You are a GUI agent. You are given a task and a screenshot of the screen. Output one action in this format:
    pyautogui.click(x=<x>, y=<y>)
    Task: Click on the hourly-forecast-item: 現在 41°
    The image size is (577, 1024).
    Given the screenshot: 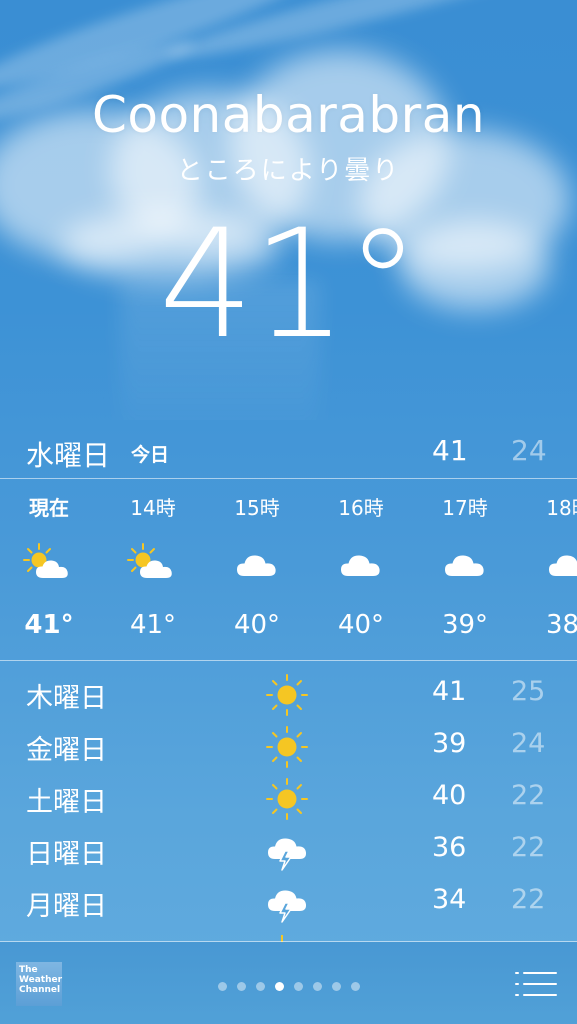 What is the action you would take?
    pyautogui.click(x=50, y=570)
    